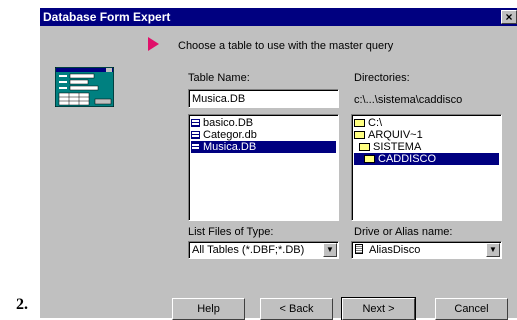  What do you see at coordinates (263, 135) in the screenshot?
I see `list-item: Categor.db` at bounding box center [263, 135].